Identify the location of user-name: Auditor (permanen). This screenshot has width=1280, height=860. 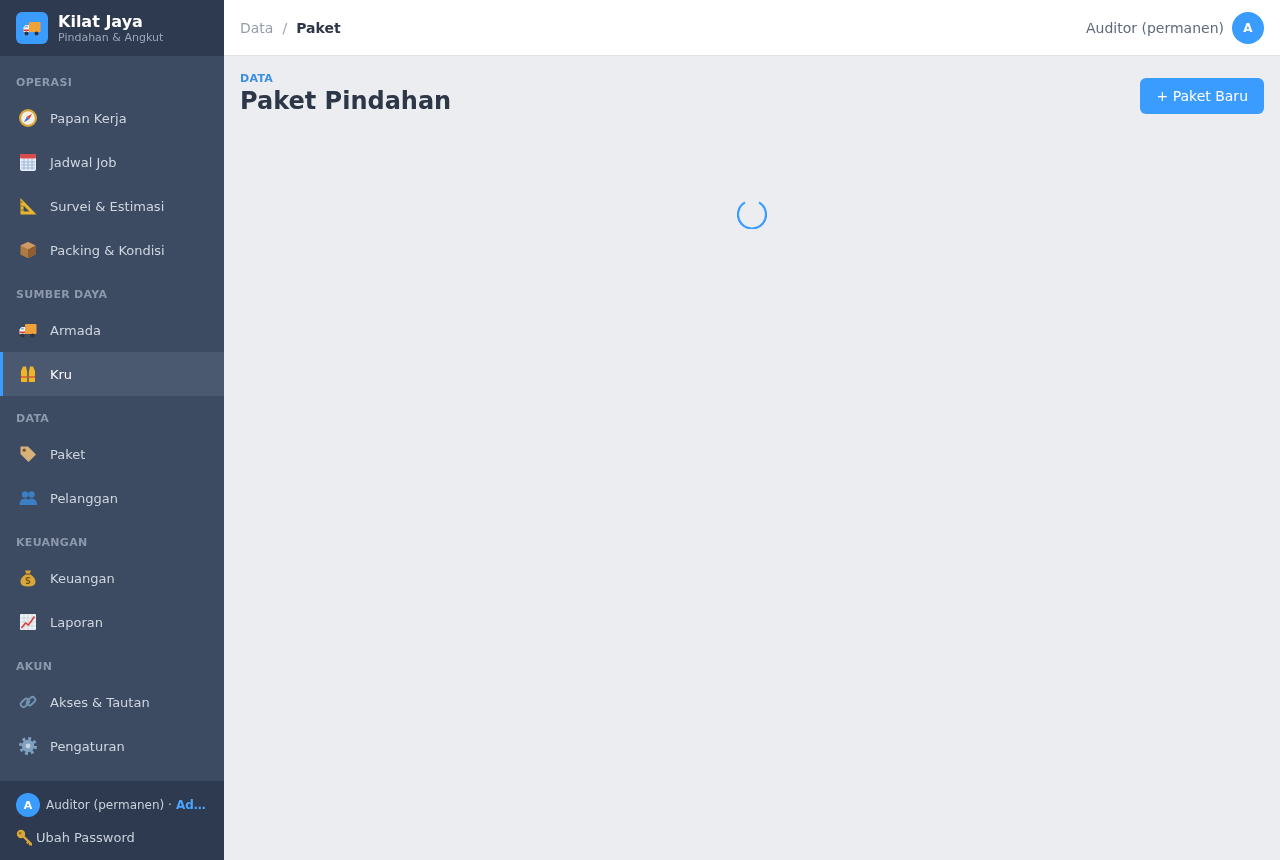
(1155, 27).